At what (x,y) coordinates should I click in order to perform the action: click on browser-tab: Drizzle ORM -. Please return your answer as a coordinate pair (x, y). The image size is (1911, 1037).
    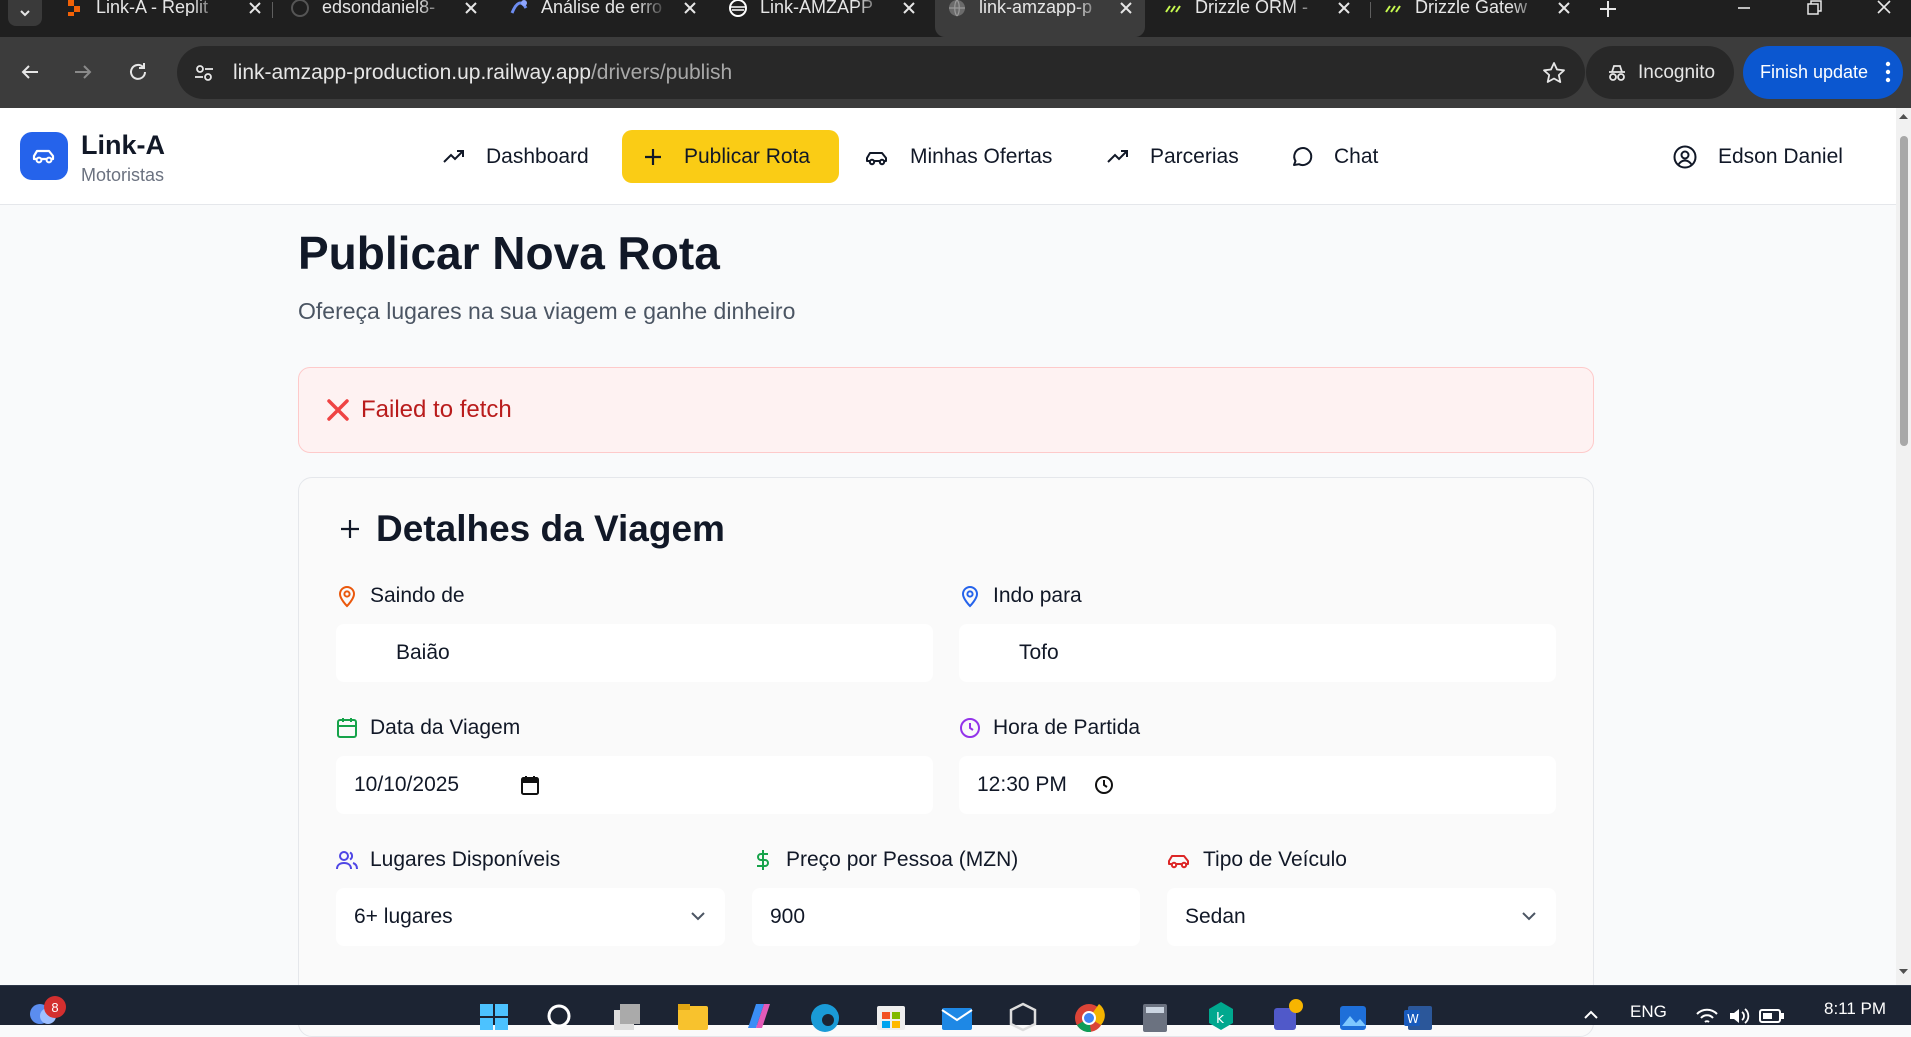
    Looking at the image, I should click on (1263, 18).